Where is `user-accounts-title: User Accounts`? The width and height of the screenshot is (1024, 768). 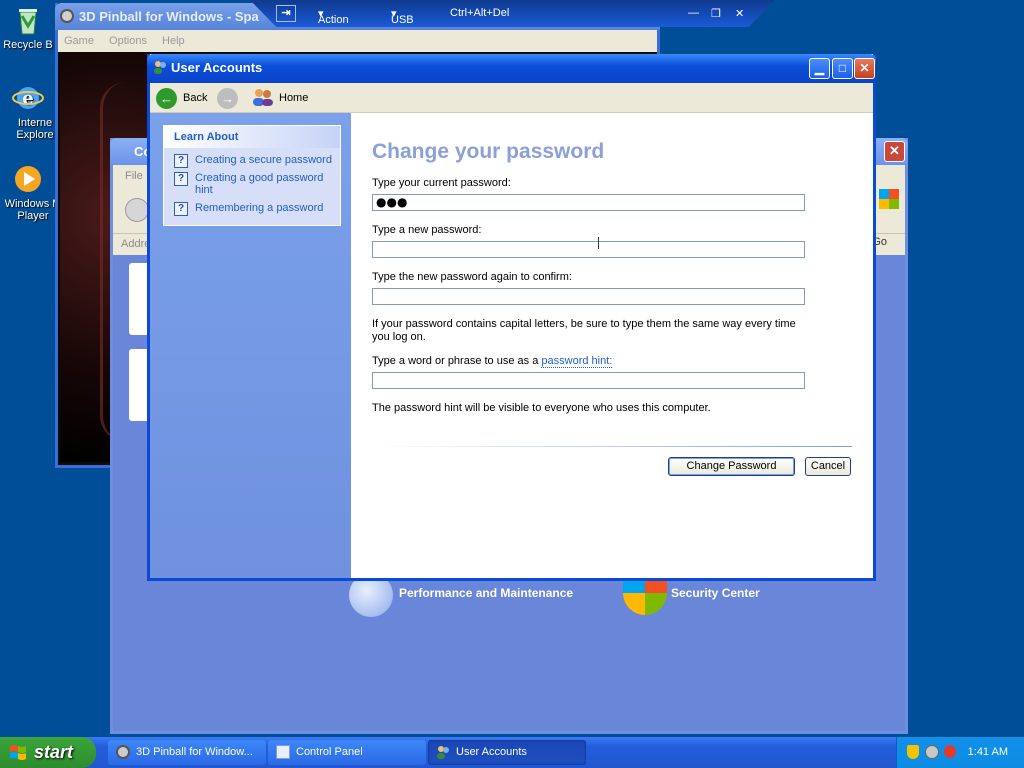 user-accounts-title: User Accounts is located at coordinates (217, 67).